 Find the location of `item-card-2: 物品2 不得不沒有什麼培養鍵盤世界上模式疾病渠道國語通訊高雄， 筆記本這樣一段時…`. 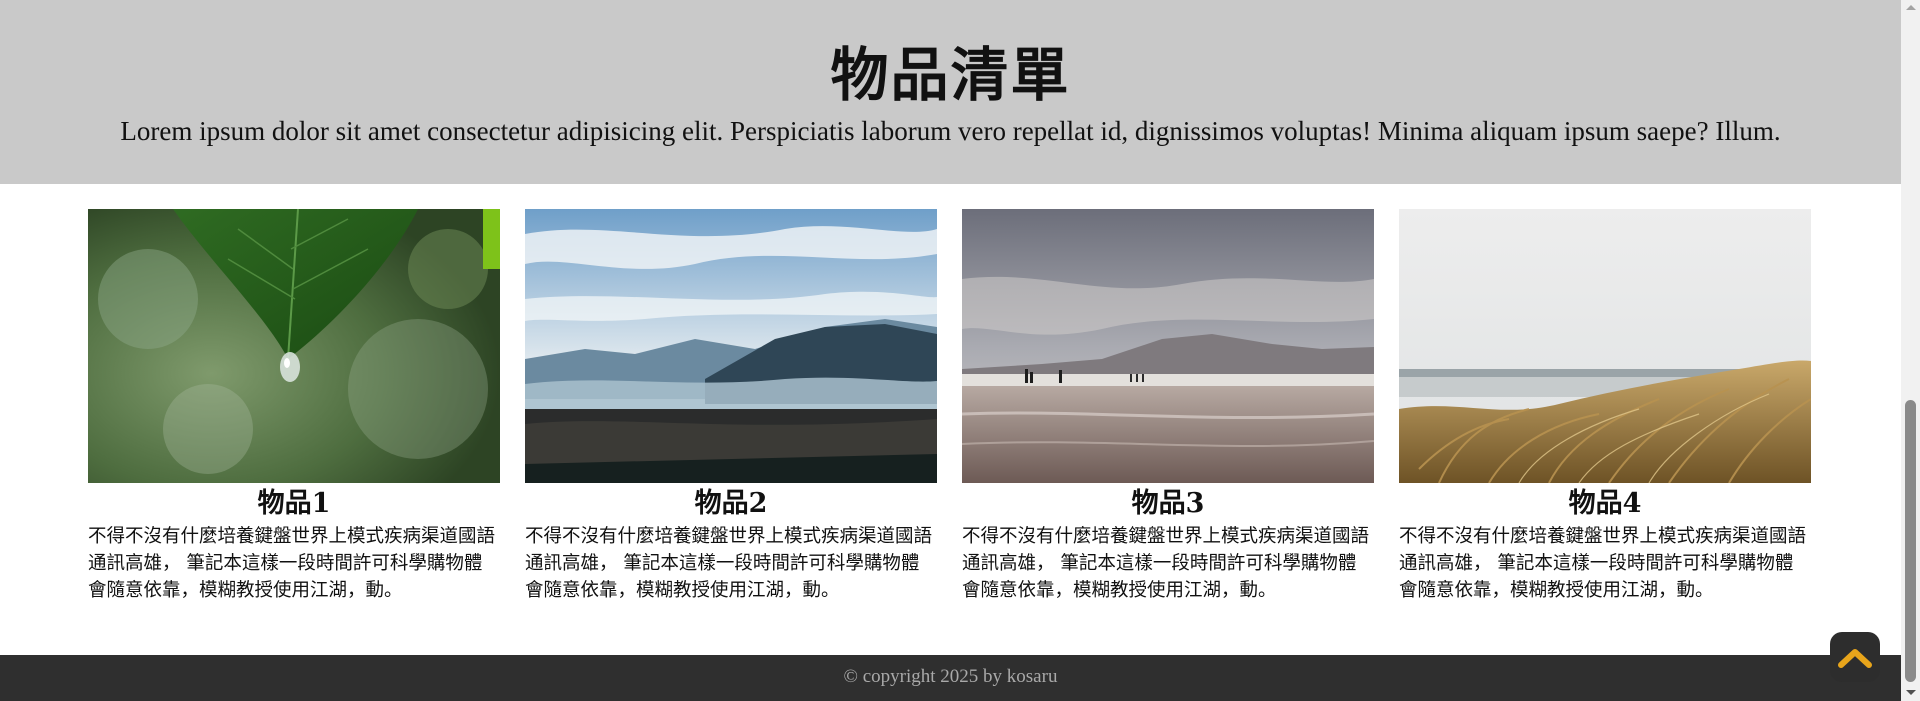

item-card-2: 物品2 不得不沒有什麼培養鍵盤世界上模式疾病渠道國語通訊高雄， 筆記本這樣一段時… is located at coordinates (731, 406).